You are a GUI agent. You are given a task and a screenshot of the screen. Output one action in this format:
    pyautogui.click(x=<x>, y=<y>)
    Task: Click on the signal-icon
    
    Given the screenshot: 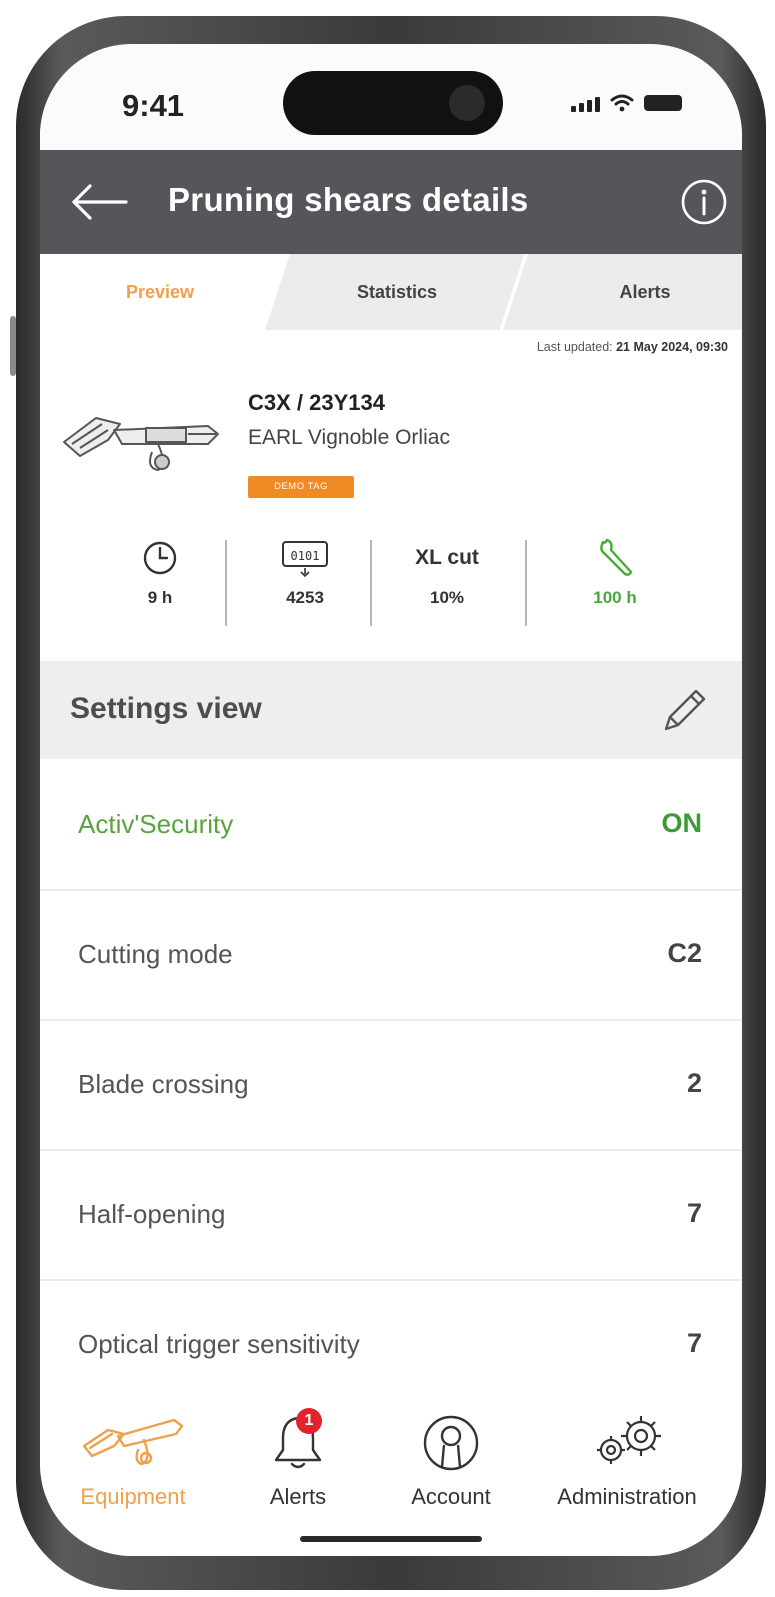 What is the action you would take?
    pyautogui.click(x=585, y=104)
    